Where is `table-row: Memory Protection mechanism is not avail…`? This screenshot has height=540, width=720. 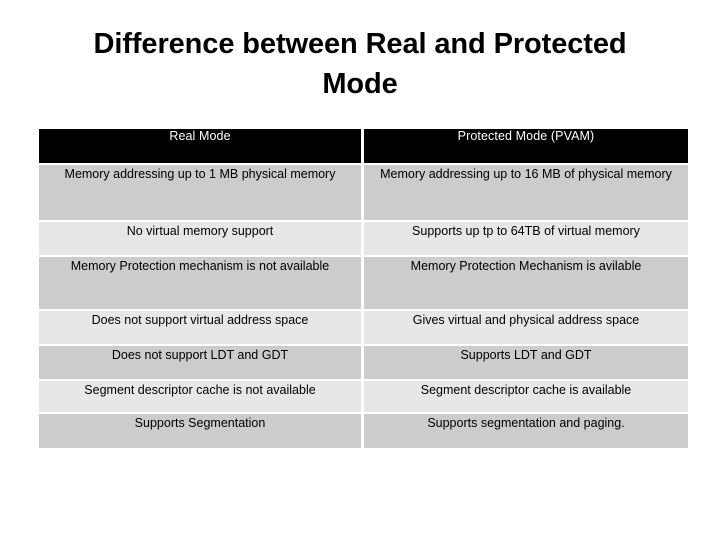
table-row: Memory Protection mechanism is not avail… is located at coordinates (363, 283).